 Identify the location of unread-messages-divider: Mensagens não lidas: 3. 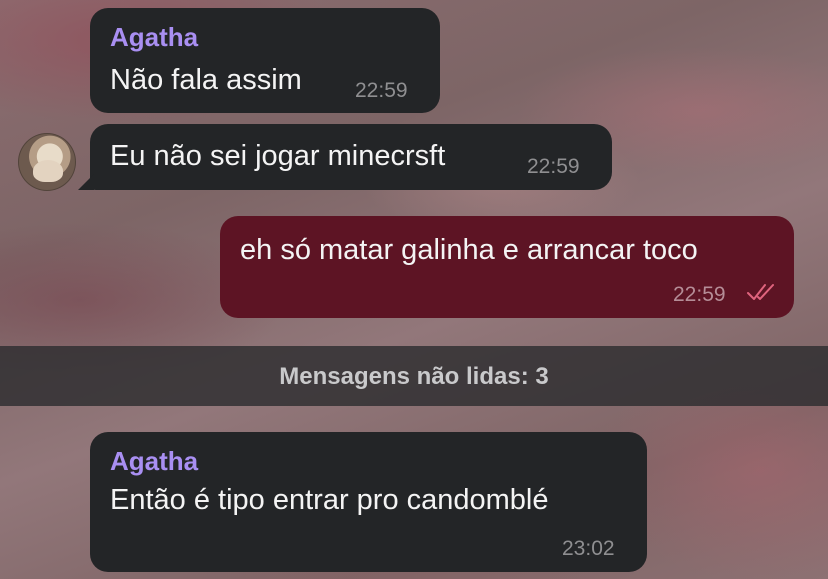
(414, 376).